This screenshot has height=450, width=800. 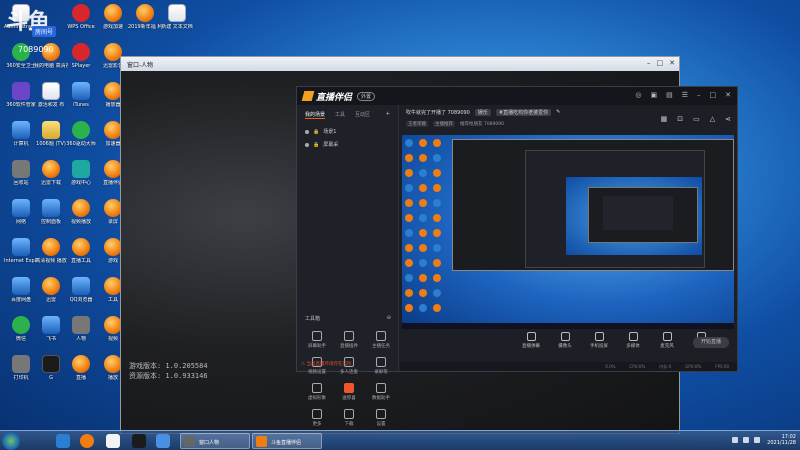 I want to click on app-icon, so click(x=21, y=247).